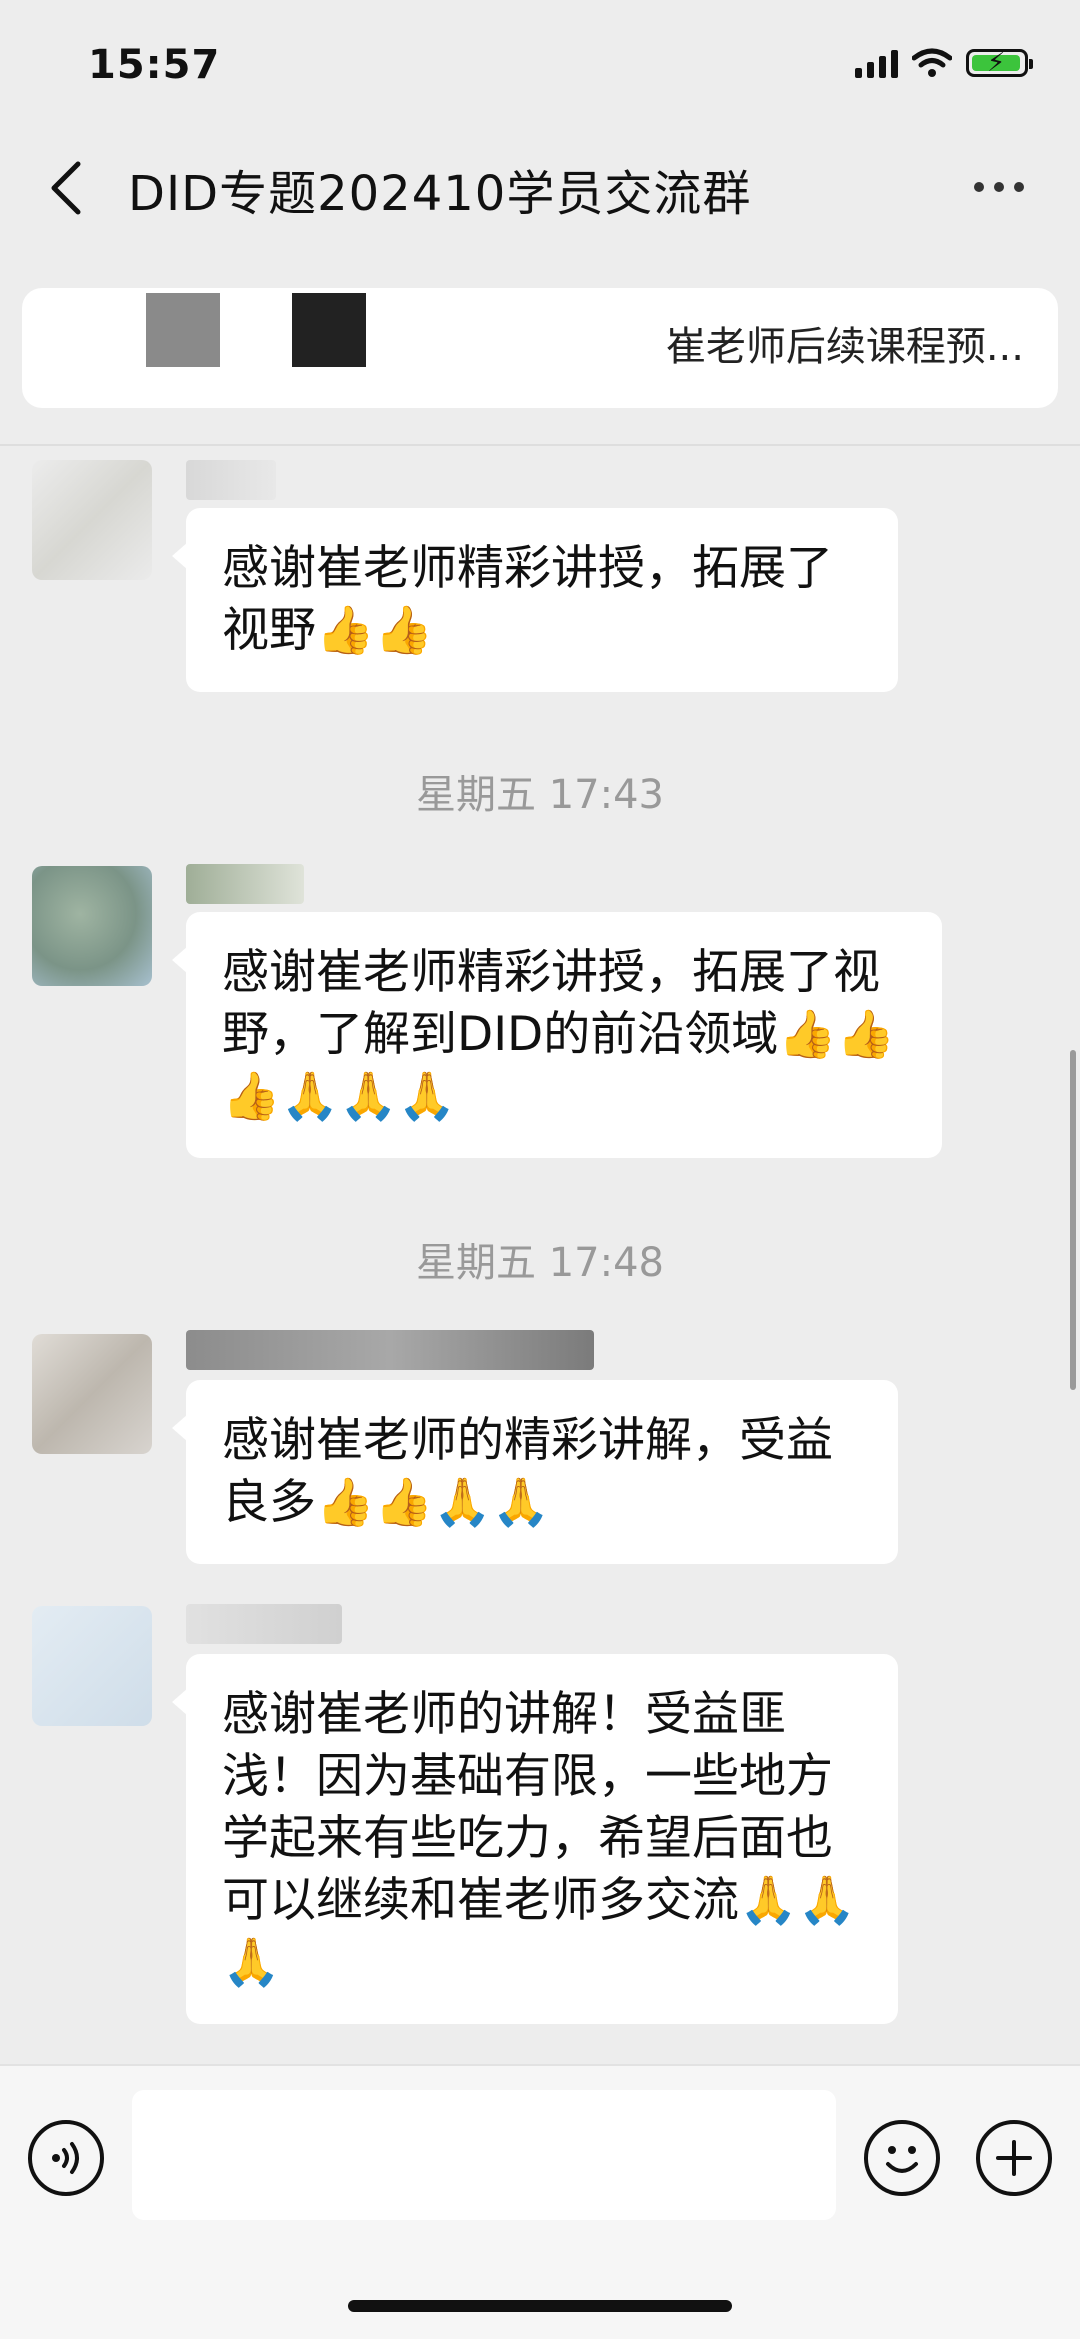 The width and height of the screenshot is (1080, 2339). What do you see at coordinates (1073, 1220) in the screenshot?
I see `scrollbar` at bounding box center [1073, 1220].